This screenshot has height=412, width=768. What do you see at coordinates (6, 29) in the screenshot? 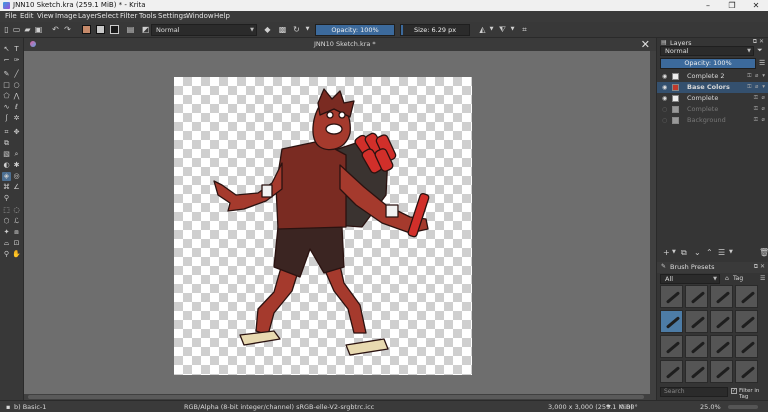
I see `new-document-icon: ▯` at bounding box center [6, 29].